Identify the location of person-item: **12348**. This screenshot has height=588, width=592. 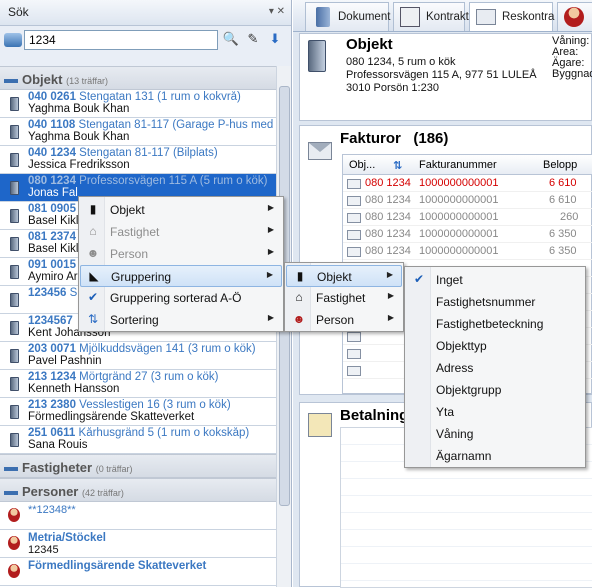
(138, 516).